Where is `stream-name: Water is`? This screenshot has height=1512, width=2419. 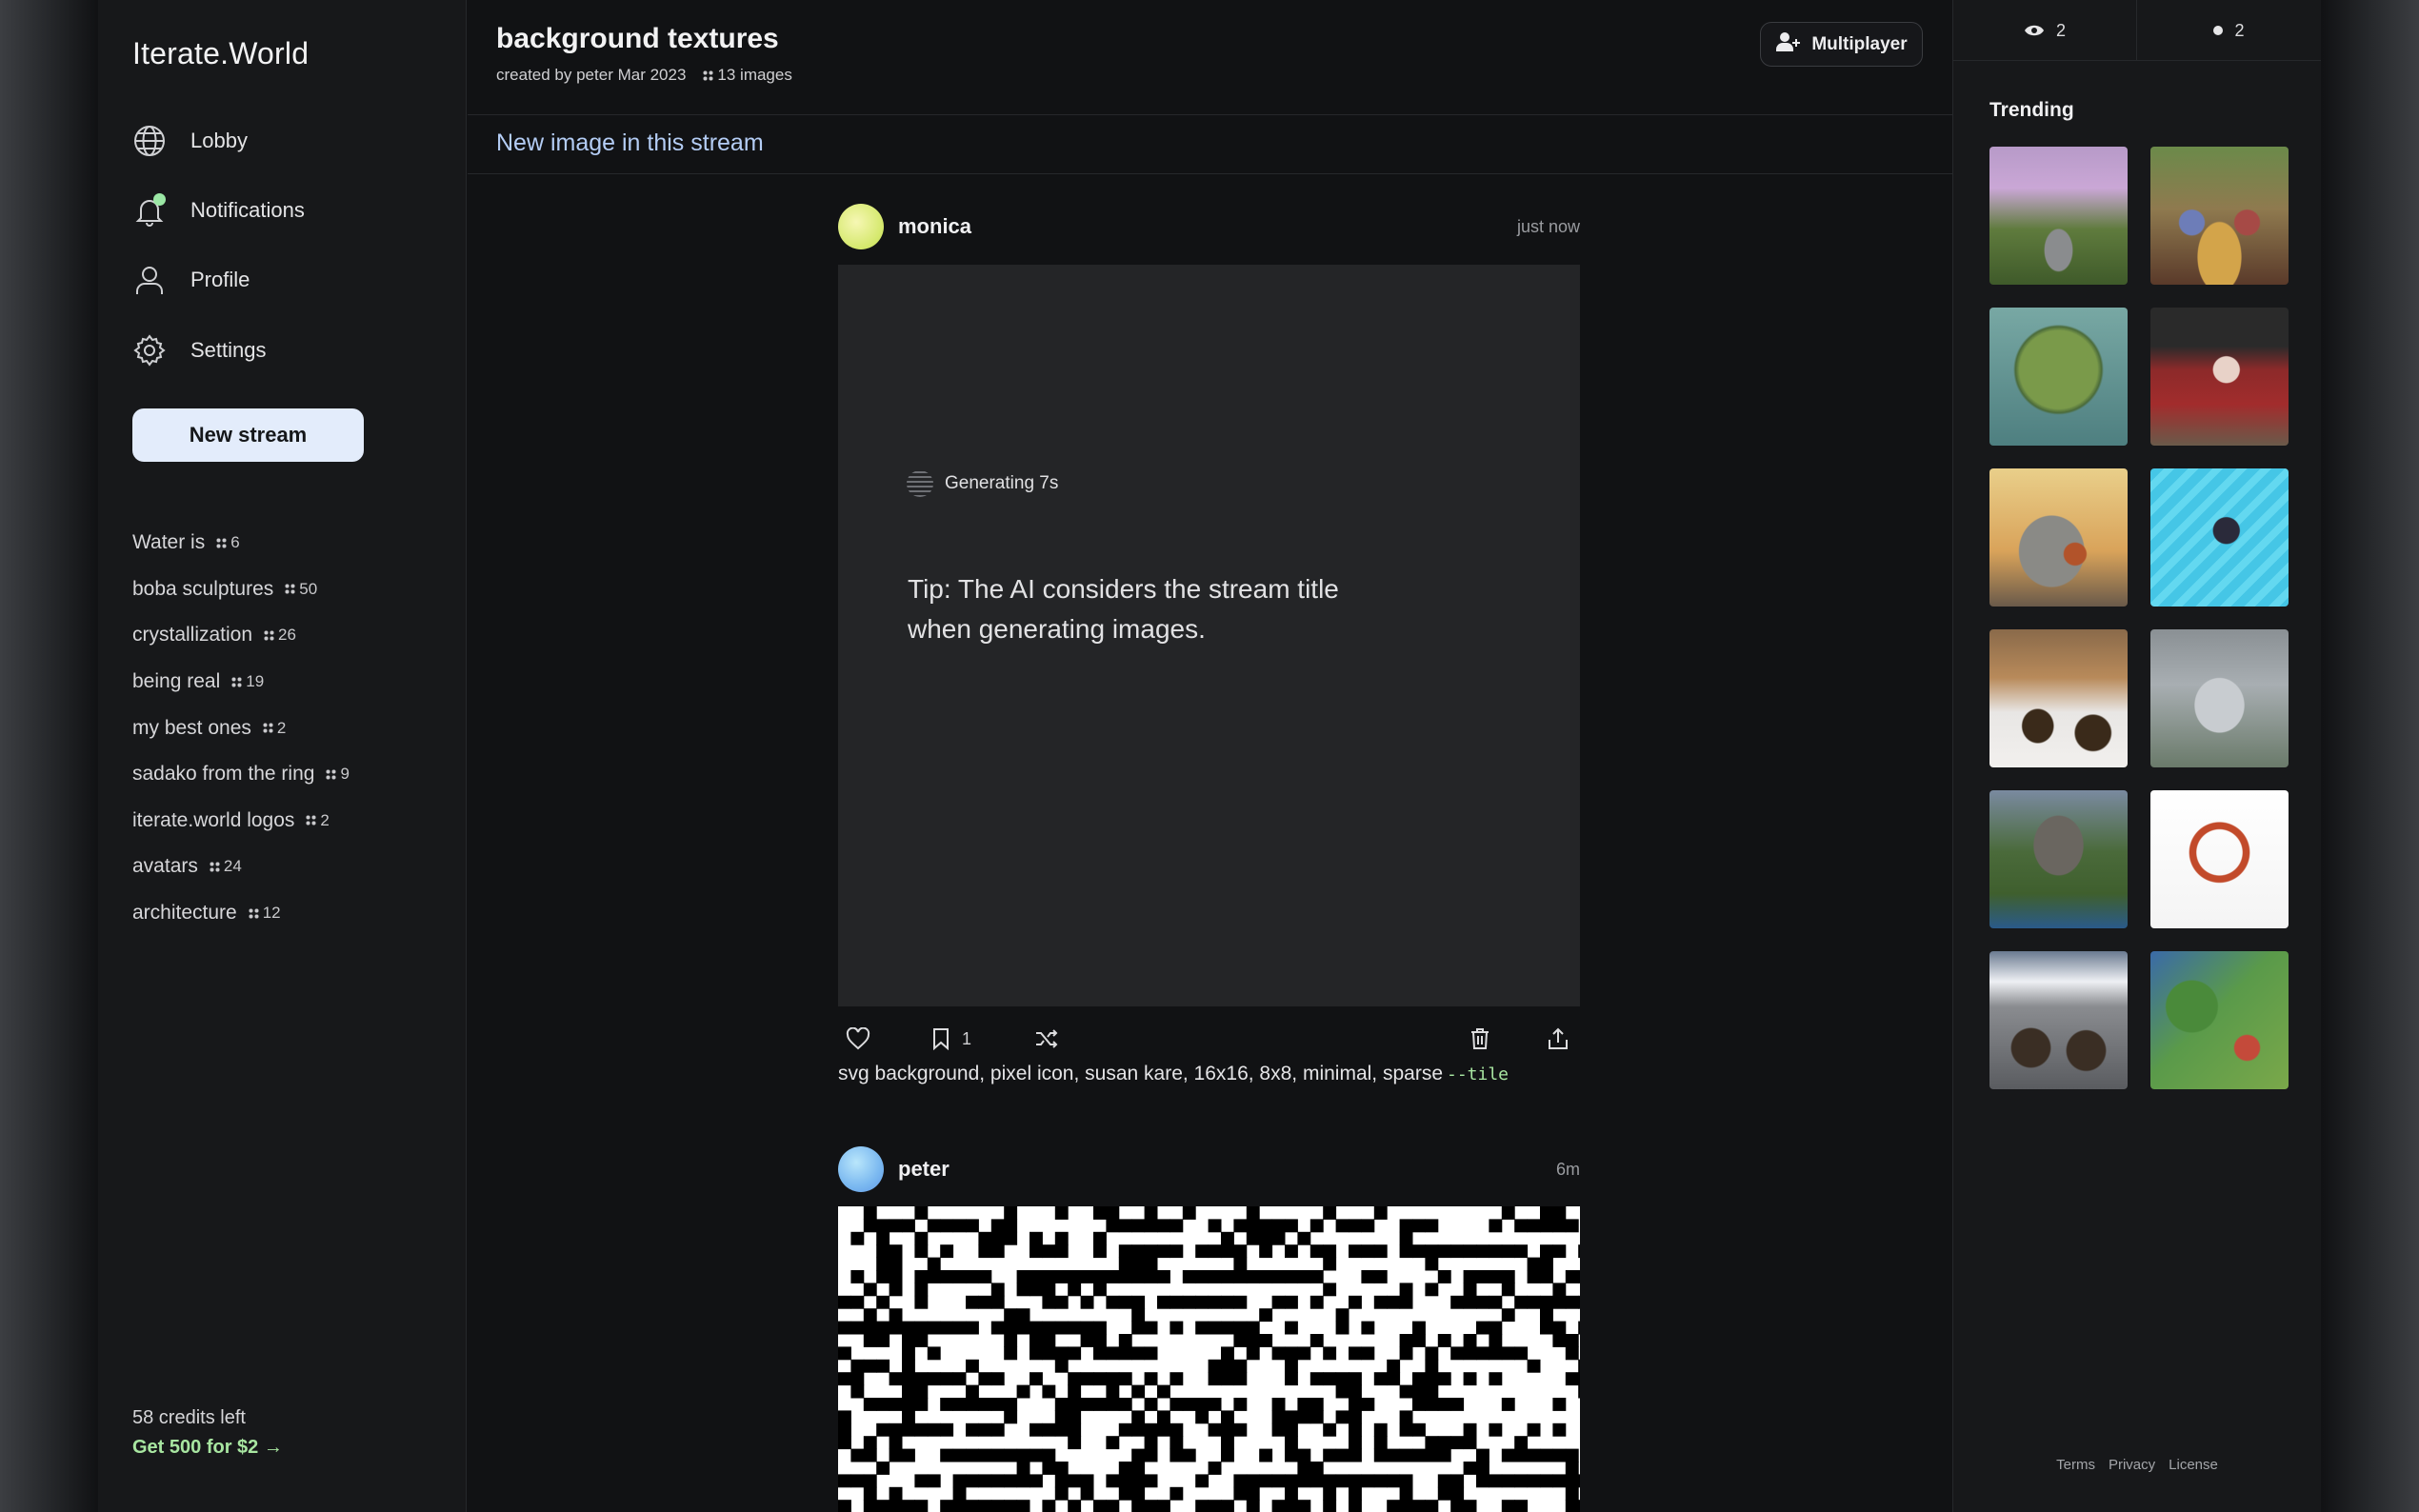
stream-name: Water is is located at coordinates (169, 542).